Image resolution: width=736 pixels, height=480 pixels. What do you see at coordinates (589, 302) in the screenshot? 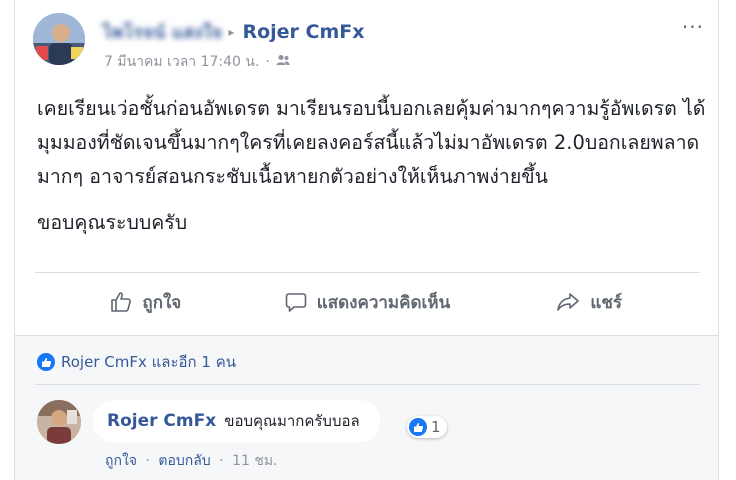
I see `share-button: แชร์` at bounding box center [589, 302].